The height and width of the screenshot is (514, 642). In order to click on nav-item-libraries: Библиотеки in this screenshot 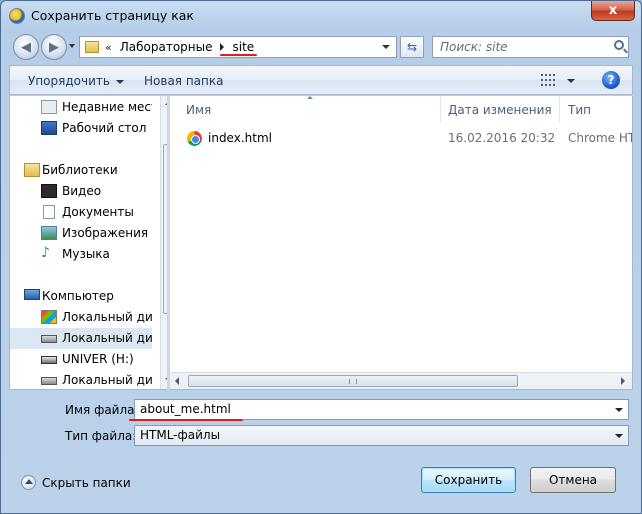, I will do `click(81, 170)`.